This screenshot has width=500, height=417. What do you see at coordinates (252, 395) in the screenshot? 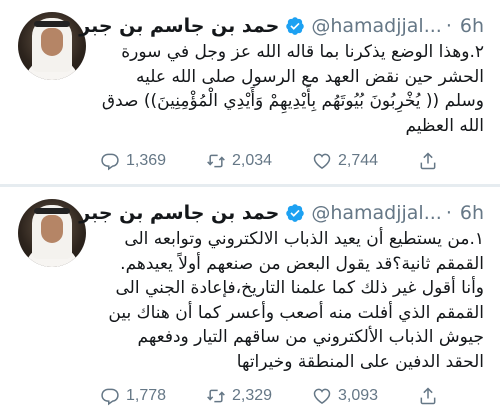
I see `retweet-count: 2,329` at bounding box center [252, 395].